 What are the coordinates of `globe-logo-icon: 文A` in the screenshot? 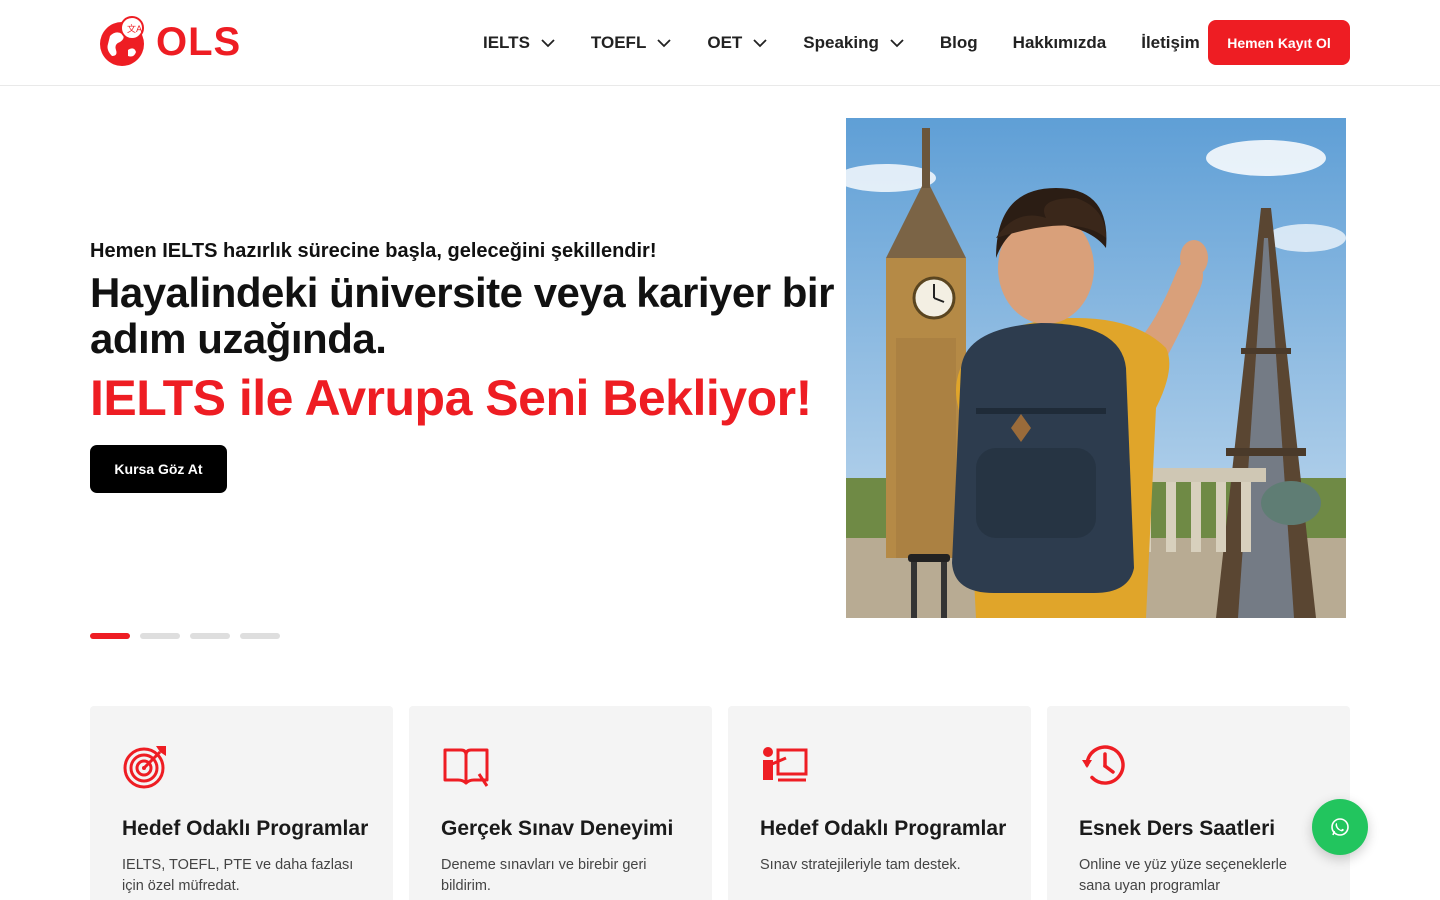 It's located at (122, 41).